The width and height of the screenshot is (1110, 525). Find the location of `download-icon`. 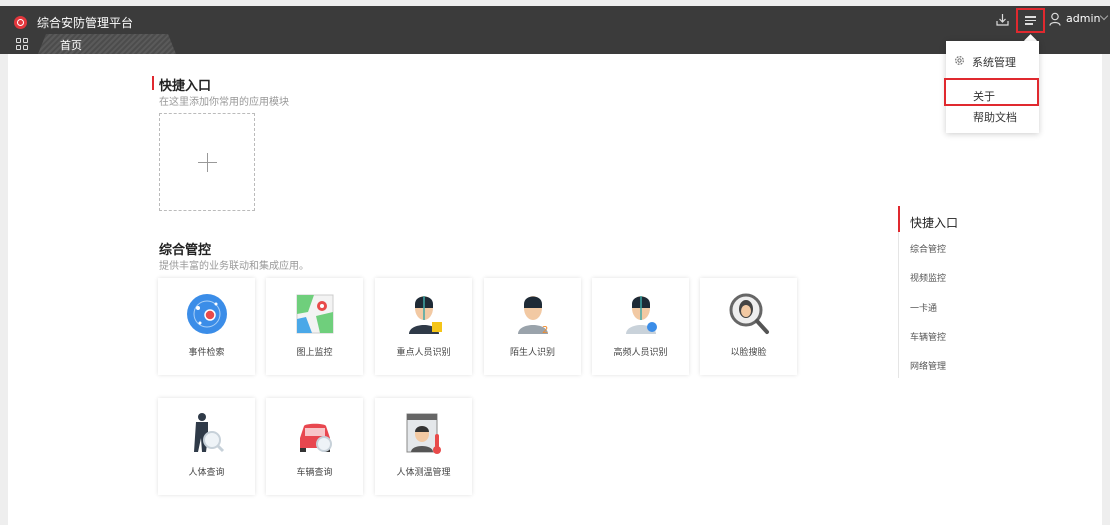

download-icon is located at coordinates (1002, 19).